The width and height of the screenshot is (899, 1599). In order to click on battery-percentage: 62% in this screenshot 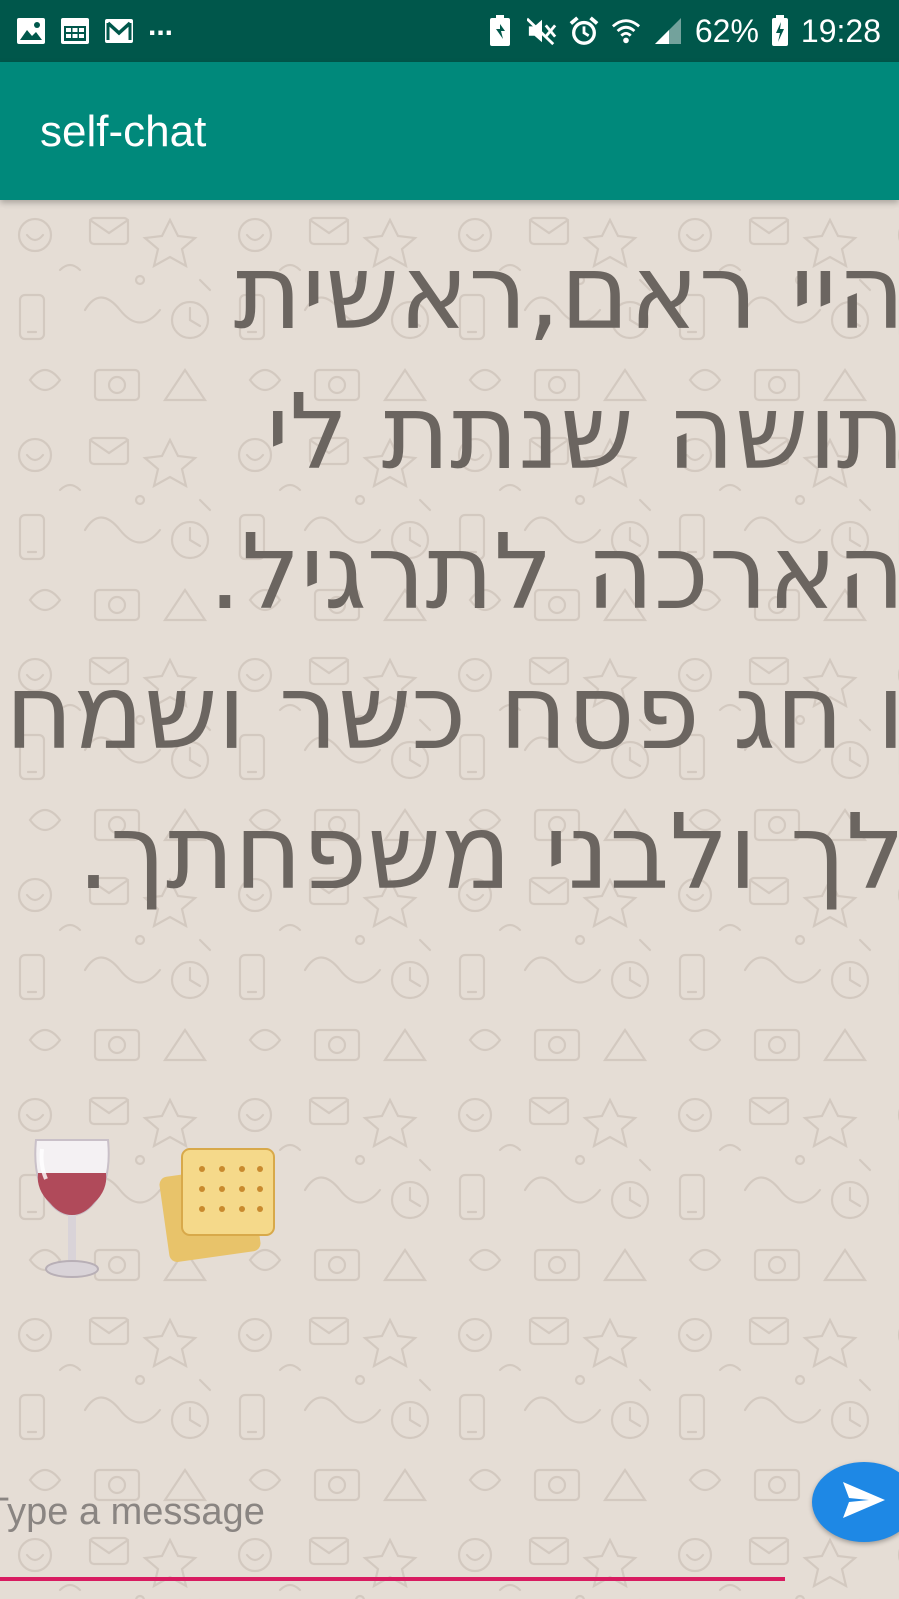, I will do `click(726, 31)`.